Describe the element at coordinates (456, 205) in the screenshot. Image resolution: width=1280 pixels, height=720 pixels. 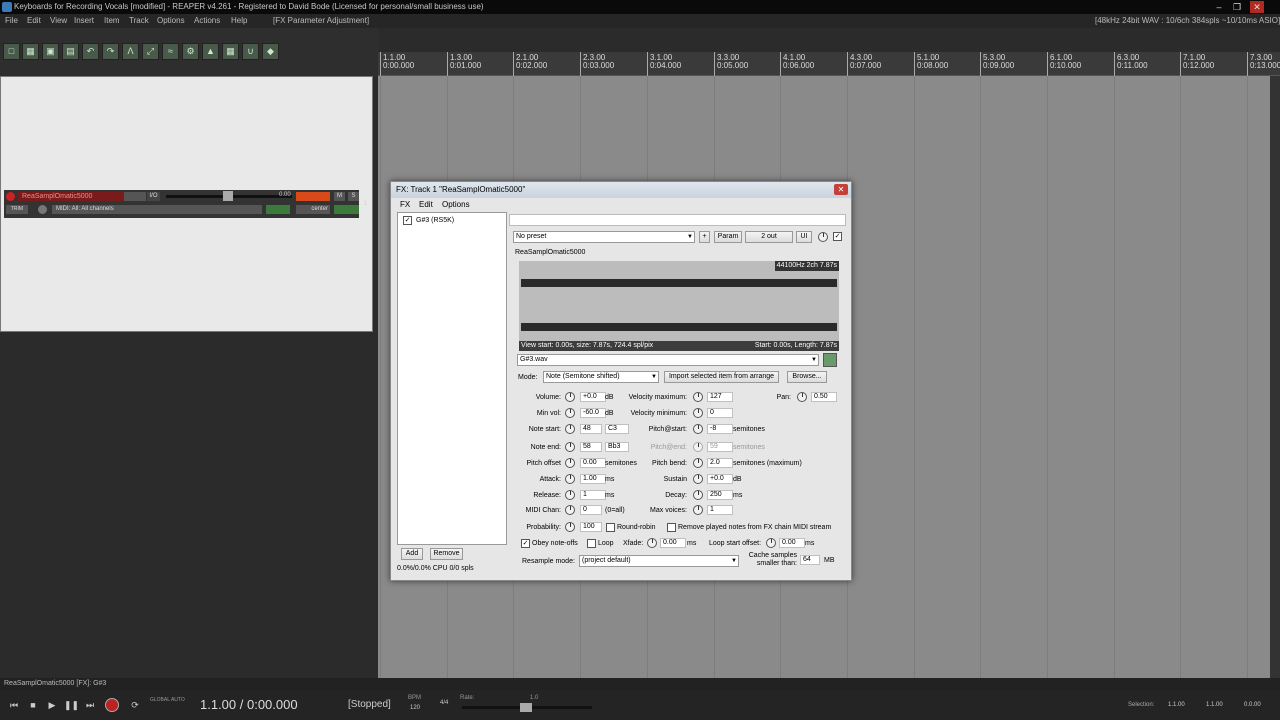
I see `fx-menu-options: Options` at that location.